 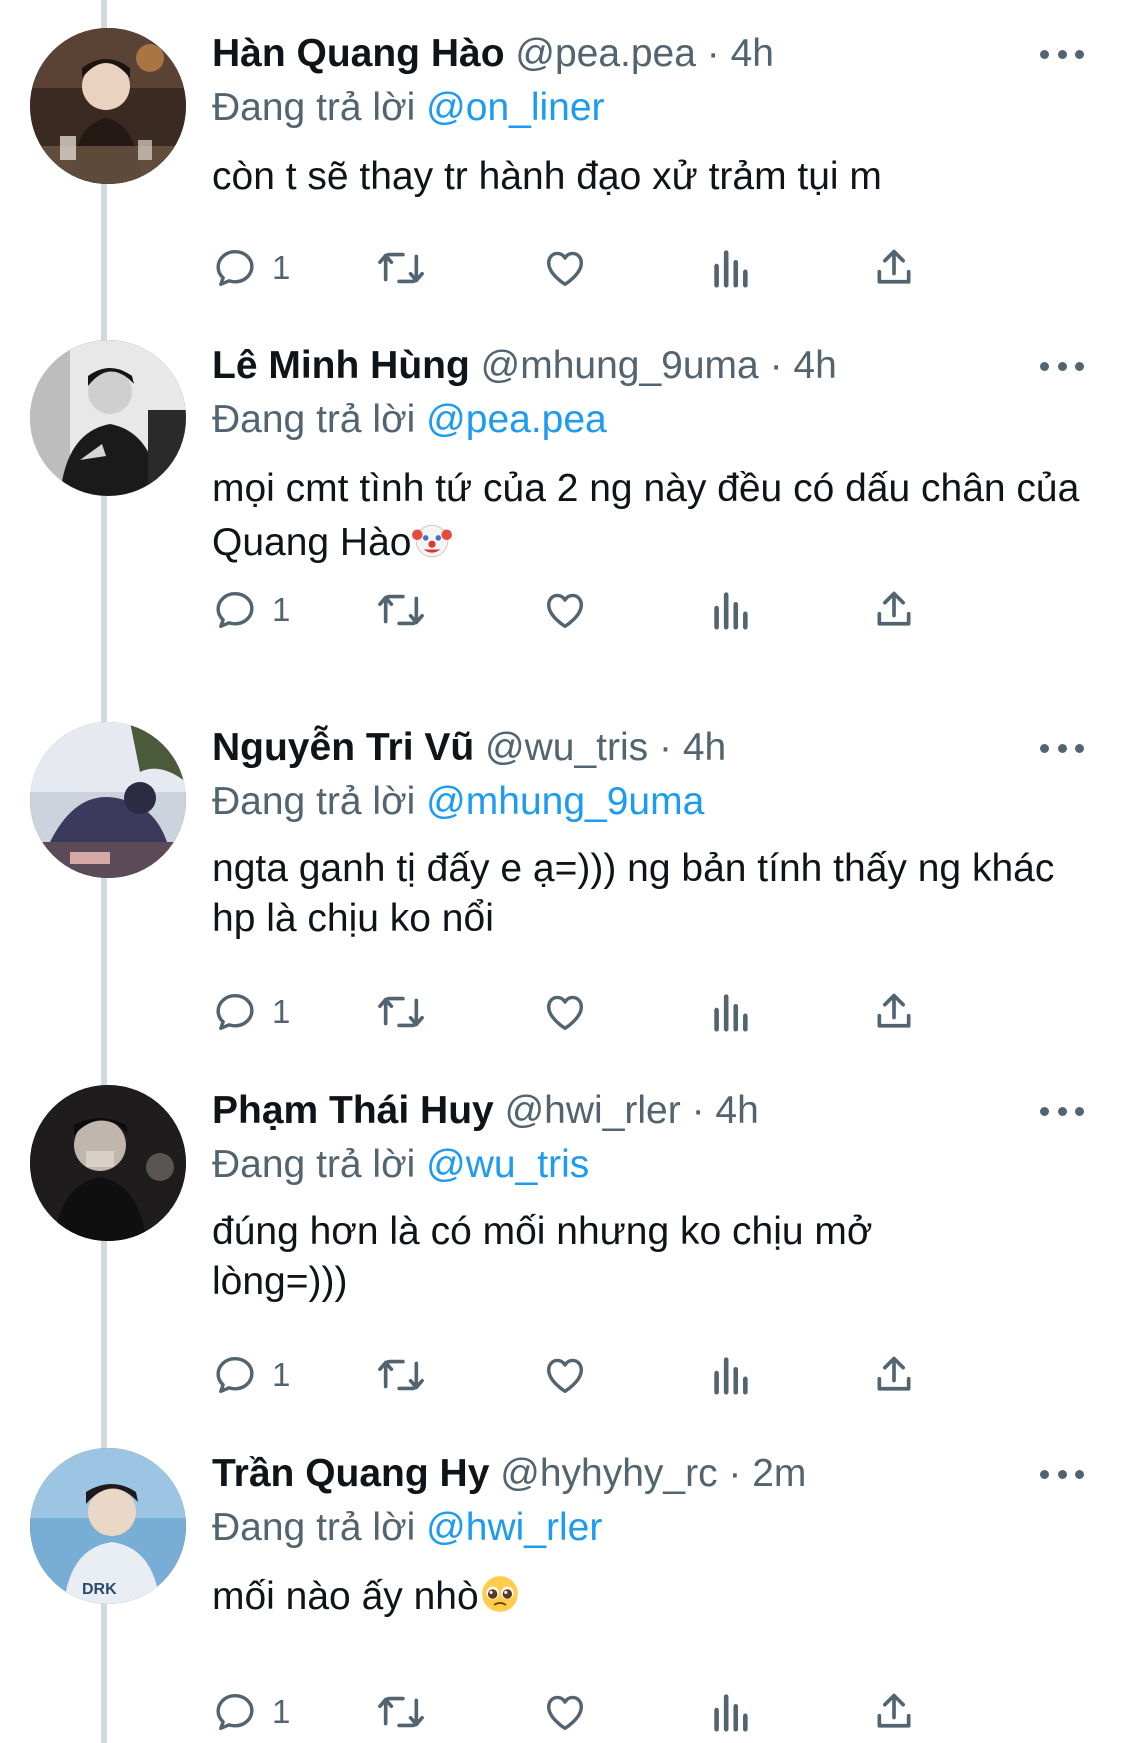 I want to click on mention-link: @wu_tris, so click(x=507, y=1164).